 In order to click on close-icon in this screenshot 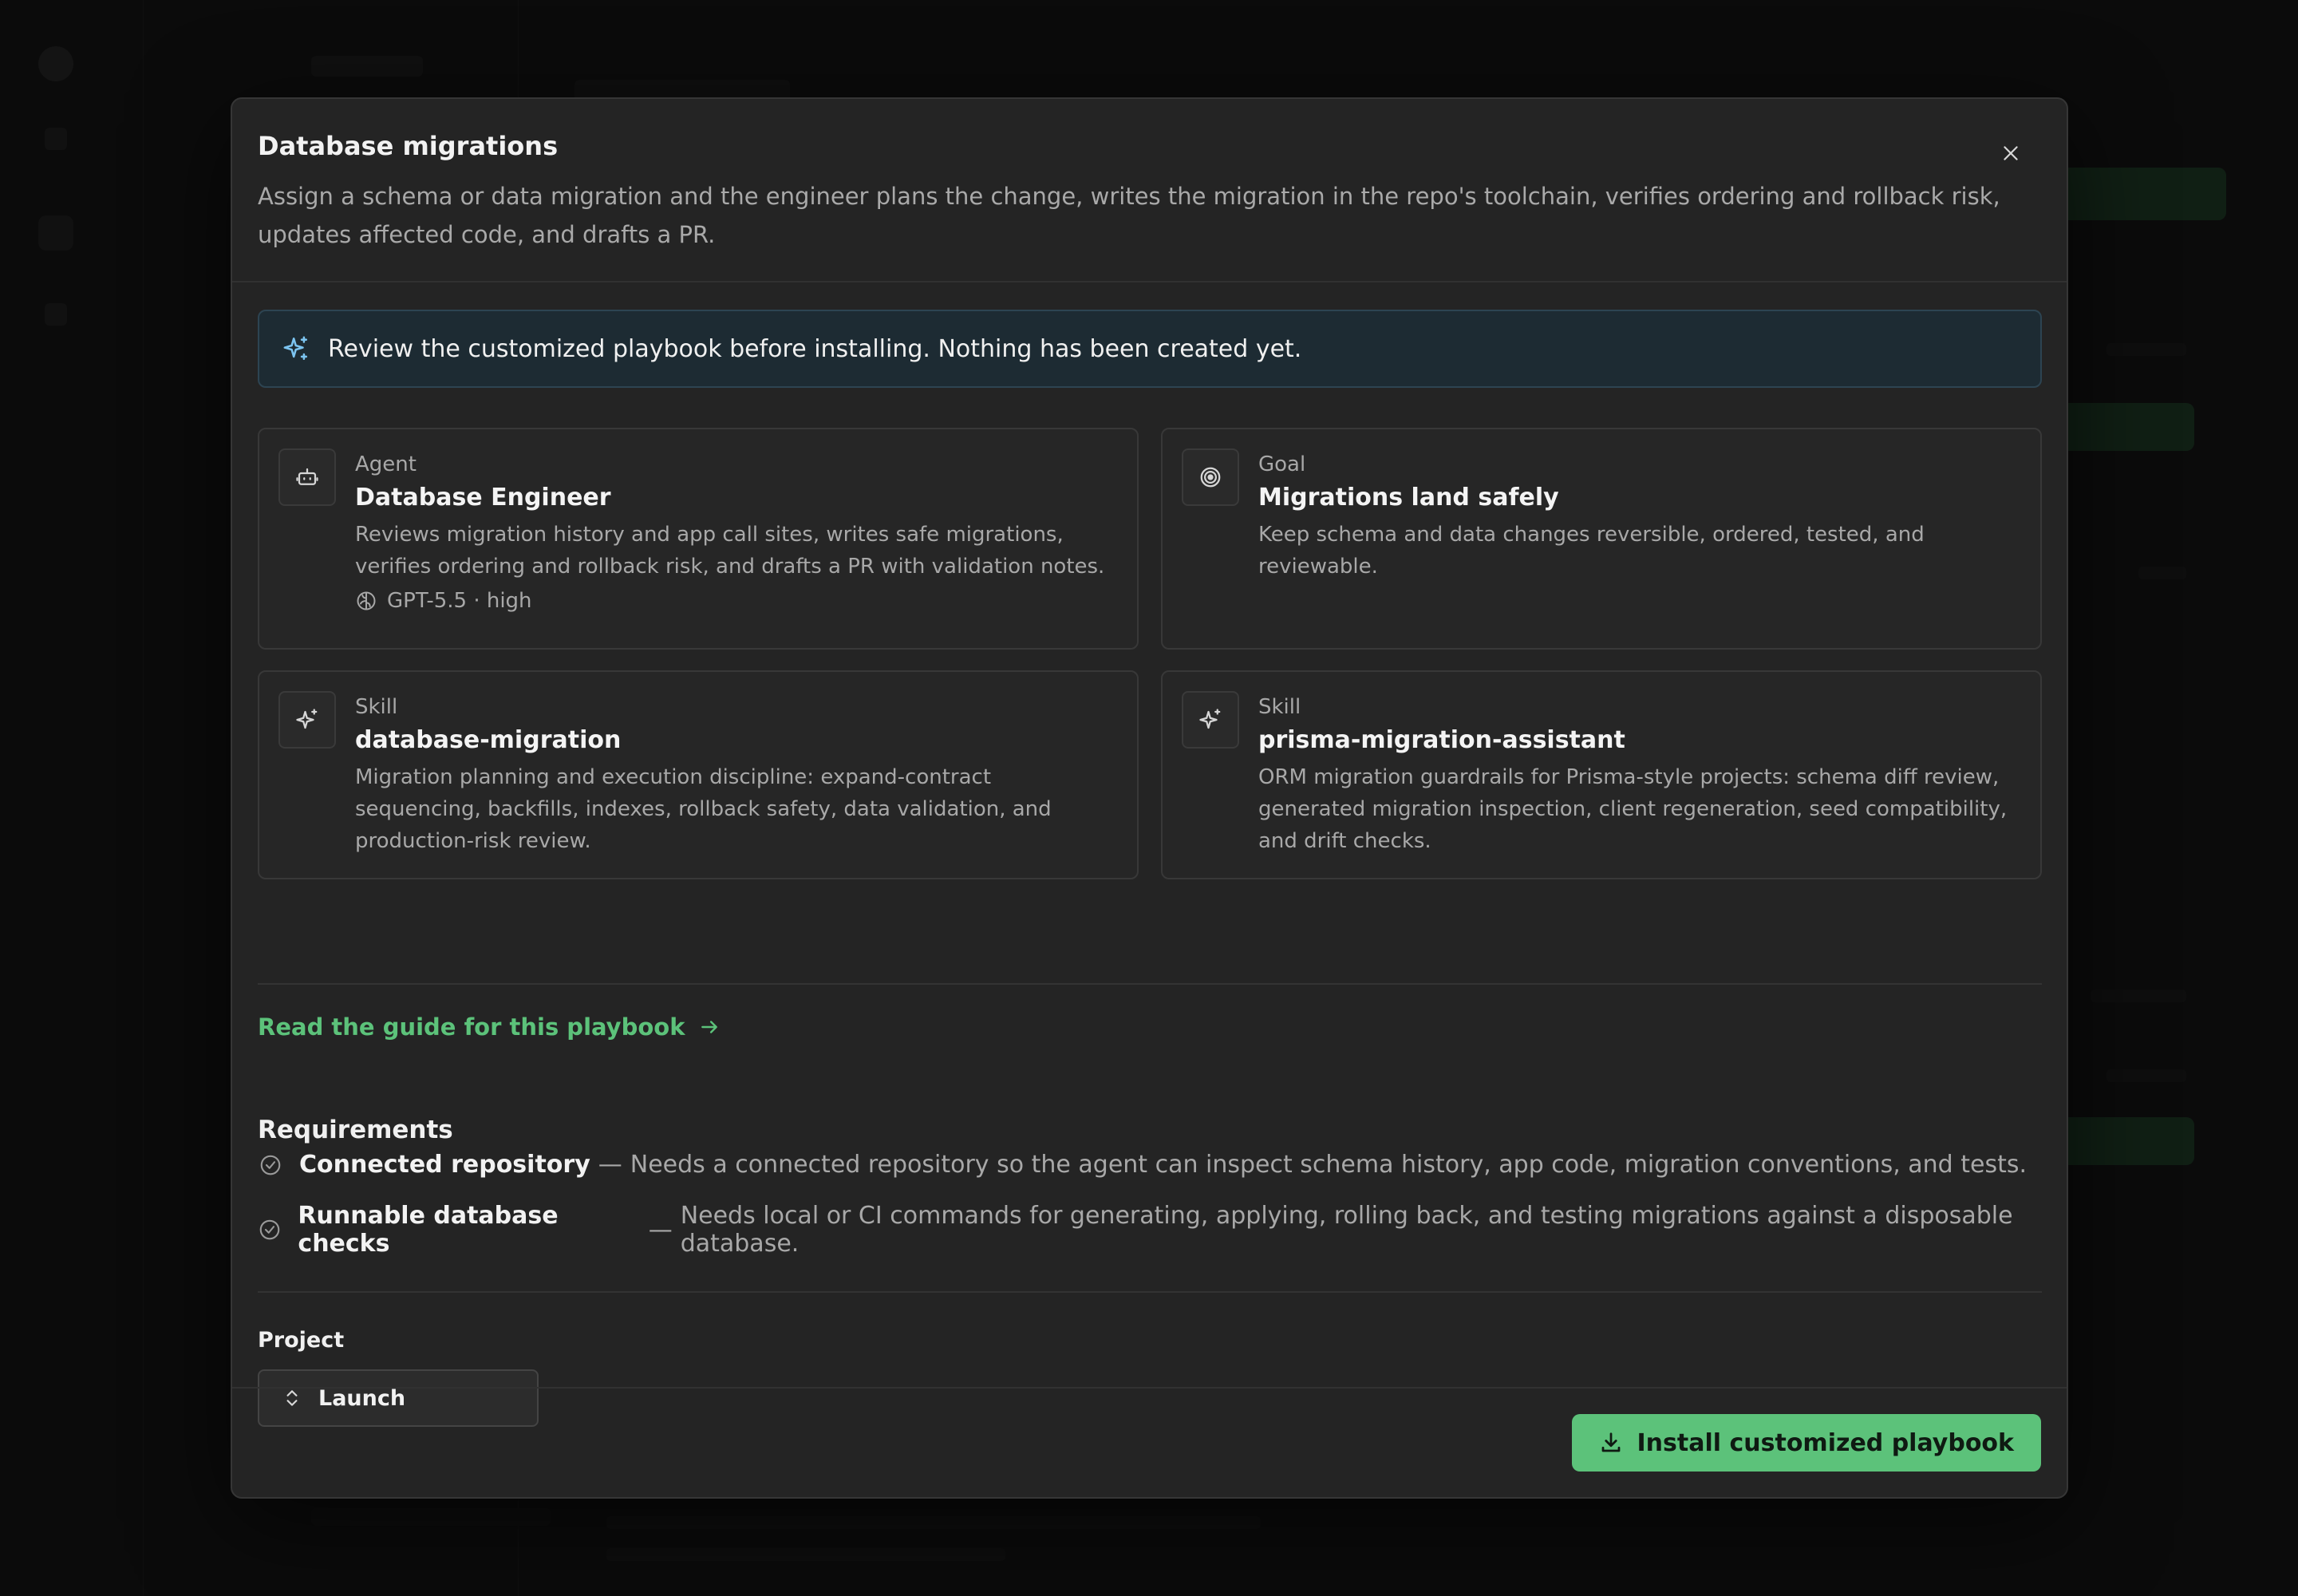, I will do `click(2011, 153)`.